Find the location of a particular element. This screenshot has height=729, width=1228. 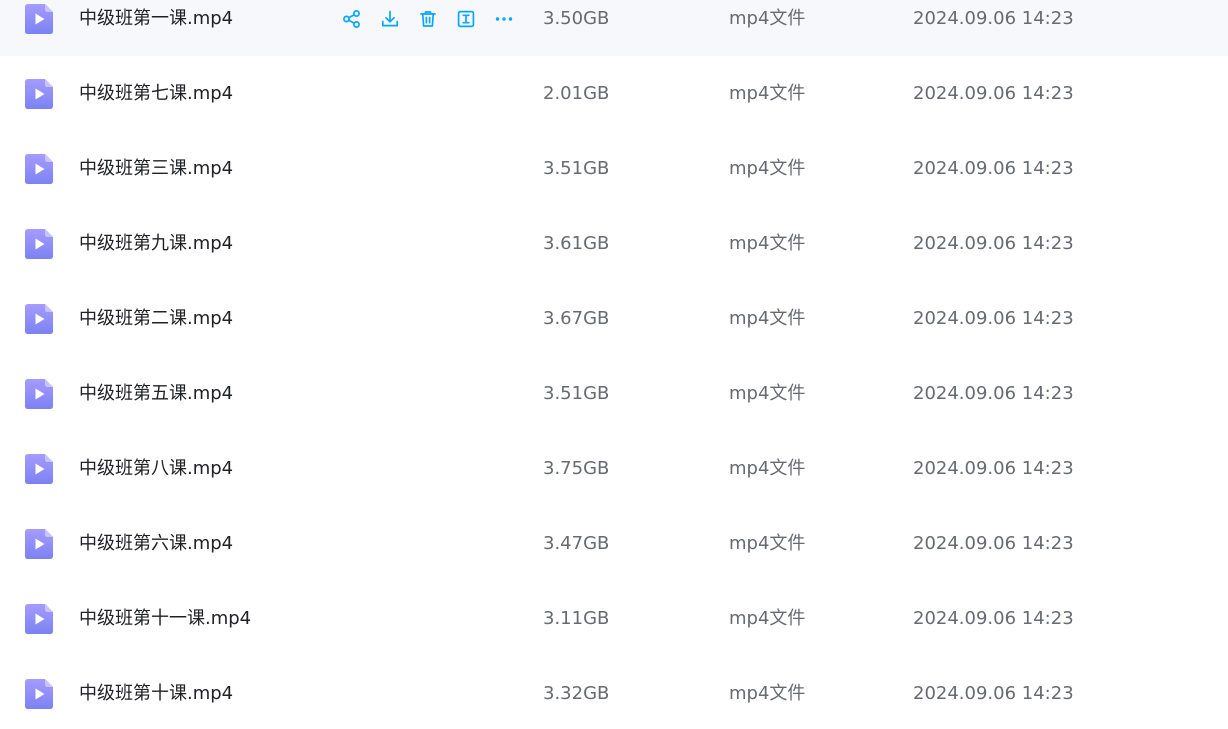

file-row: 中级班第一课.mp4 3.50GB mp4文件 2024.09.06 14:23 is located at coordinates (614, 28).